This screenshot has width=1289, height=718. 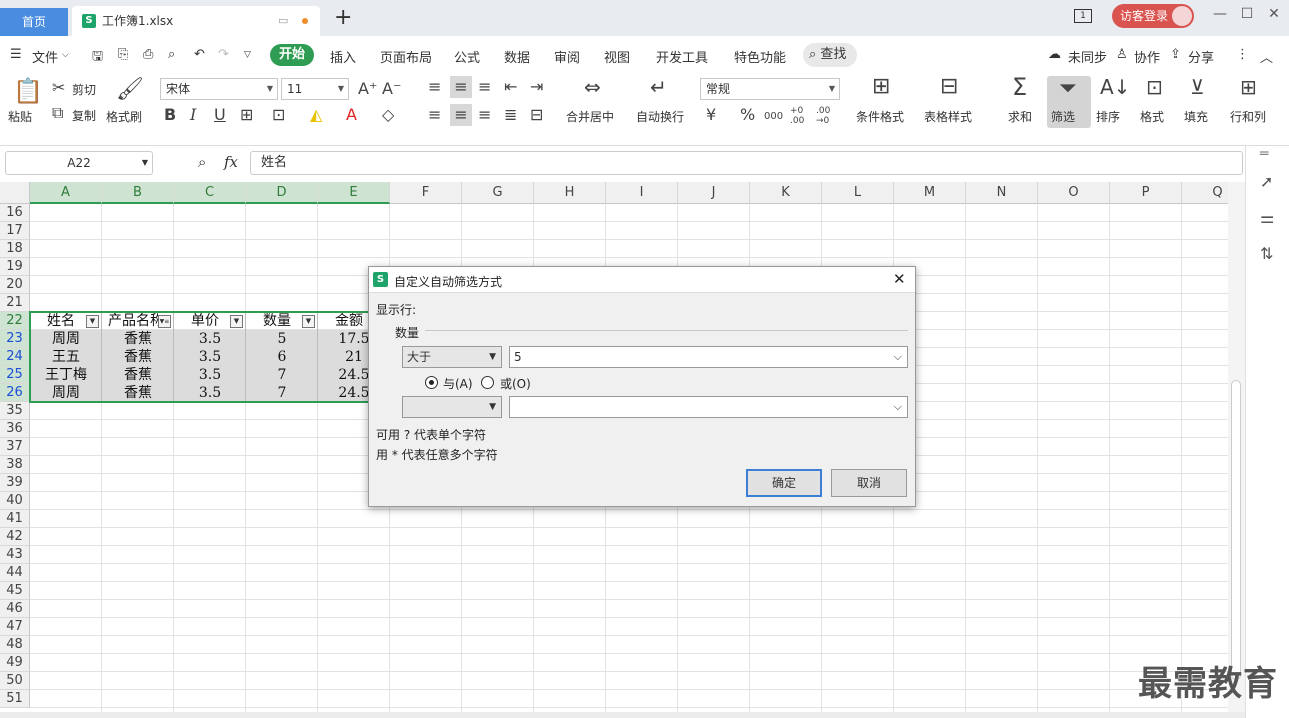 I want to click on row-header: 17, so click(x=15, y=231).